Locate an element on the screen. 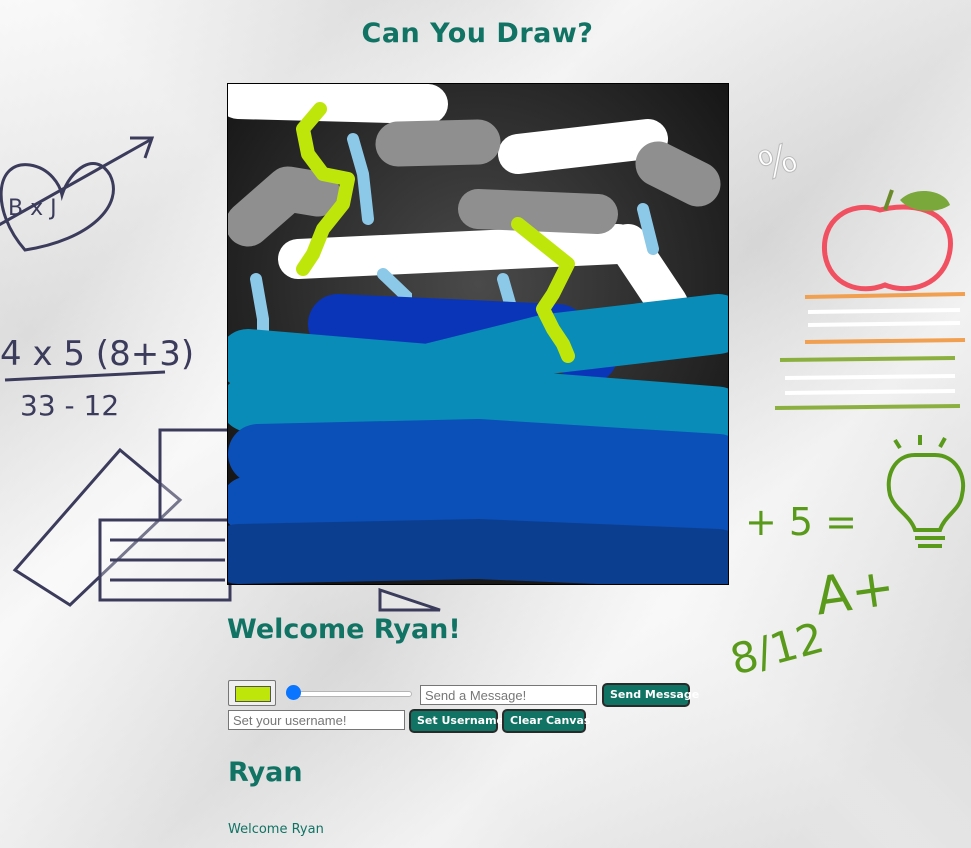  send-message-button: Send Message is located at coordinates (650, 695).